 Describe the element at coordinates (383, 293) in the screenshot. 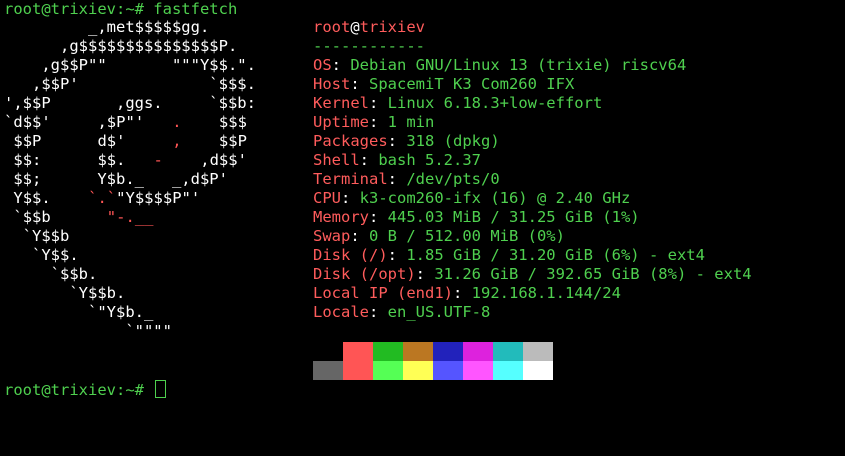

I see `info-key: Local IP (end1)` at that location.